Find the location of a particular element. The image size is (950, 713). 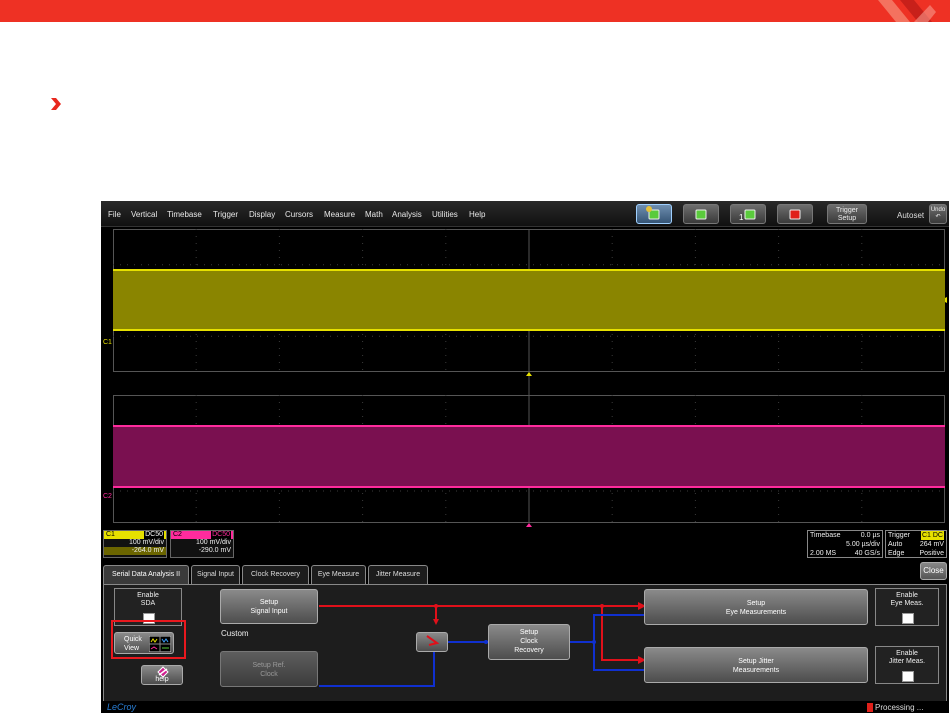

header-banner is located at coordinates (475, 11).